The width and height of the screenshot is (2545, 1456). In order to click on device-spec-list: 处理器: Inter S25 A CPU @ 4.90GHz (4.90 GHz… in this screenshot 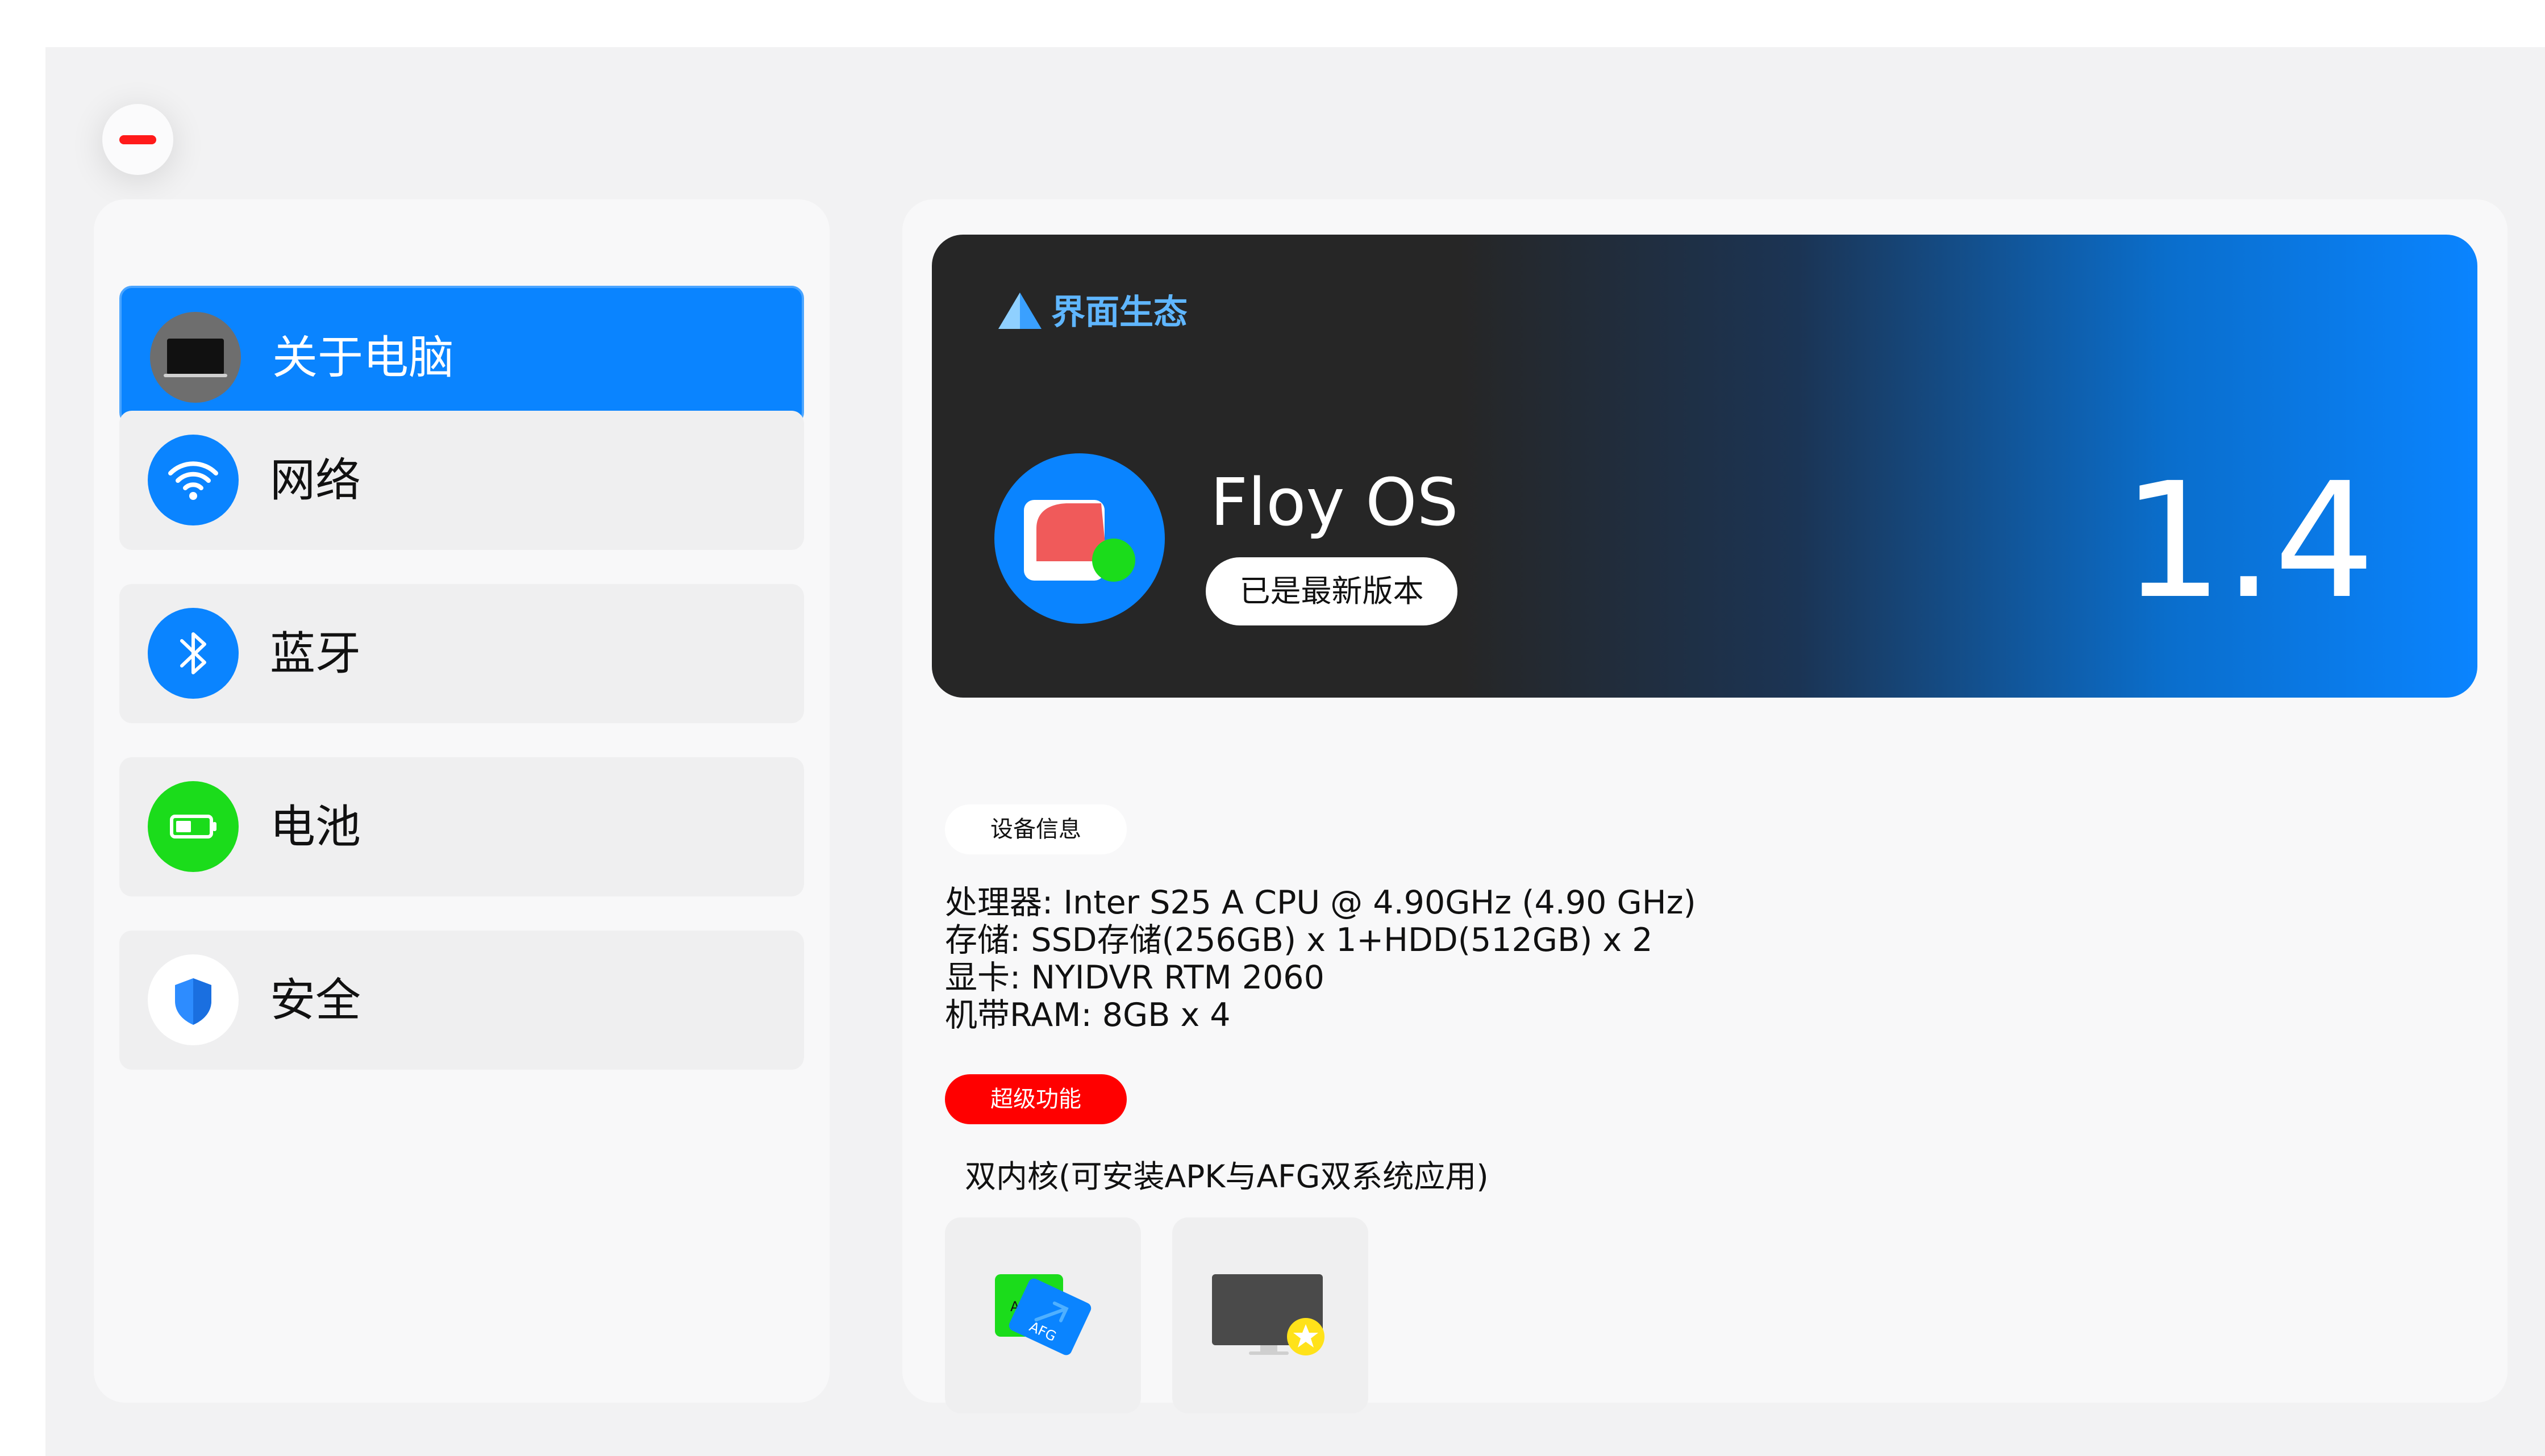, I will do `click(1320, 959)`.